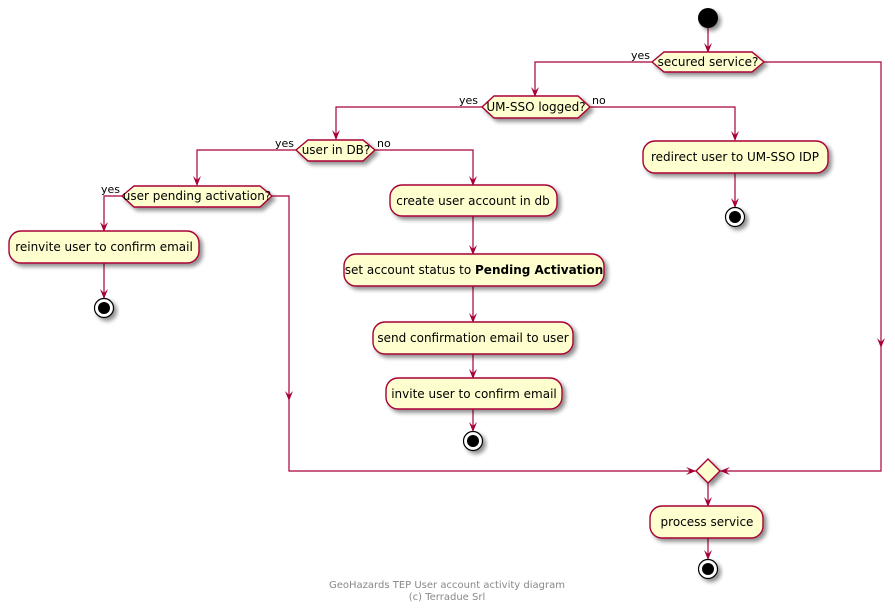 The image size is (895, 612). What do you see at coordinates (708, 471) in the screenshot?
I see `merge-node` at bounding box center [708, 471].